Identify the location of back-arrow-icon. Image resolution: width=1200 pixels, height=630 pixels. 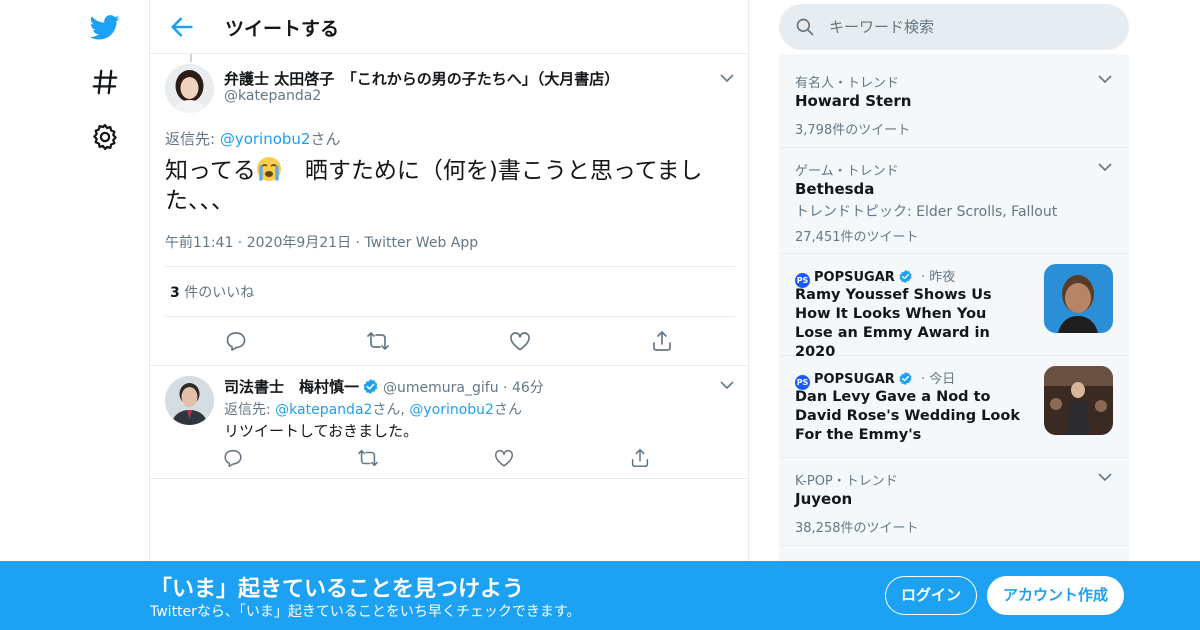
(182, 27).